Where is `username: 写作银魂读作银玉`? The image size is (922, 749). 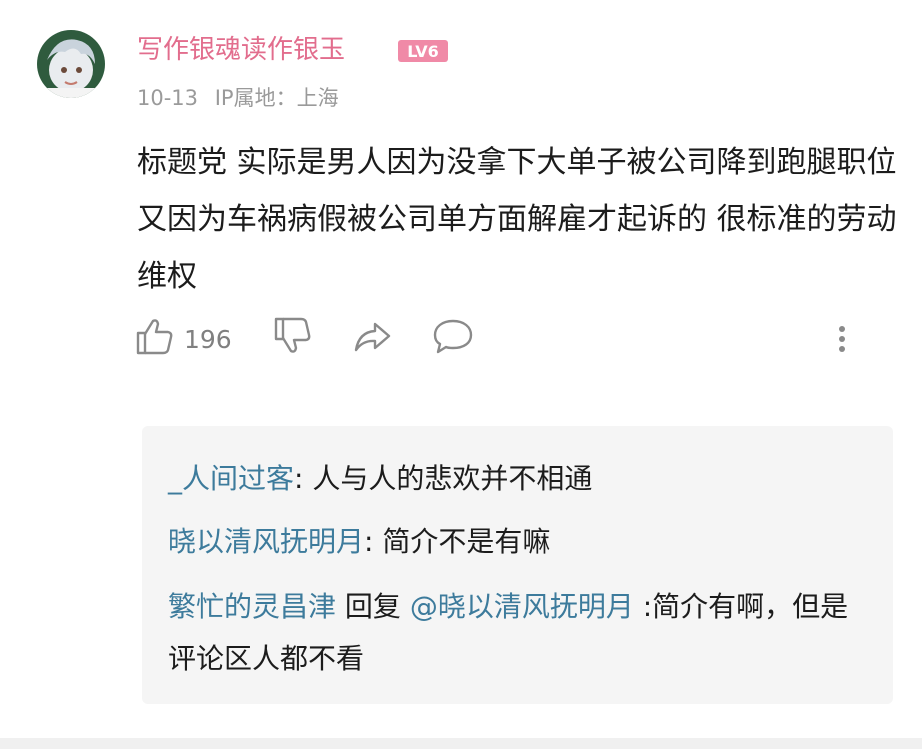
username: 写作银魂读作银玉 is located at coordinates (241, 50).